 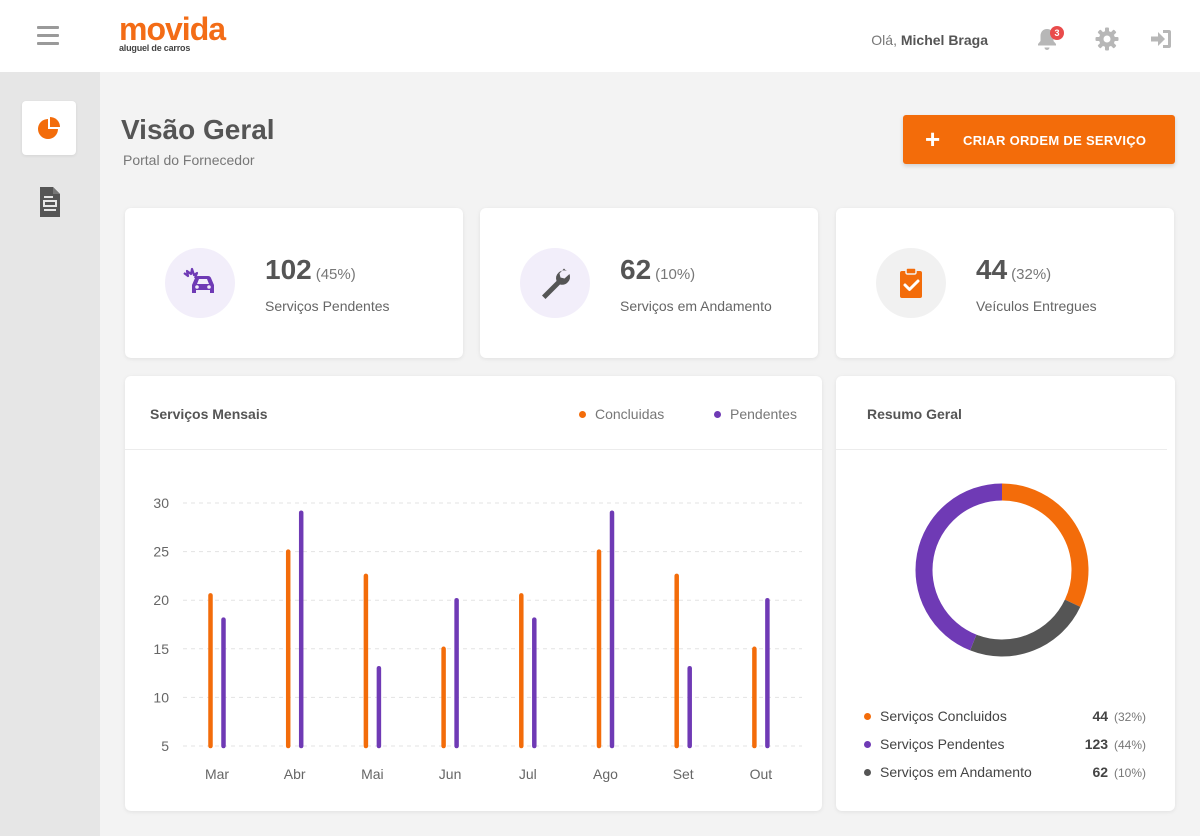 I want to click on y-tick-label: 25, so click(x=161, y=552).